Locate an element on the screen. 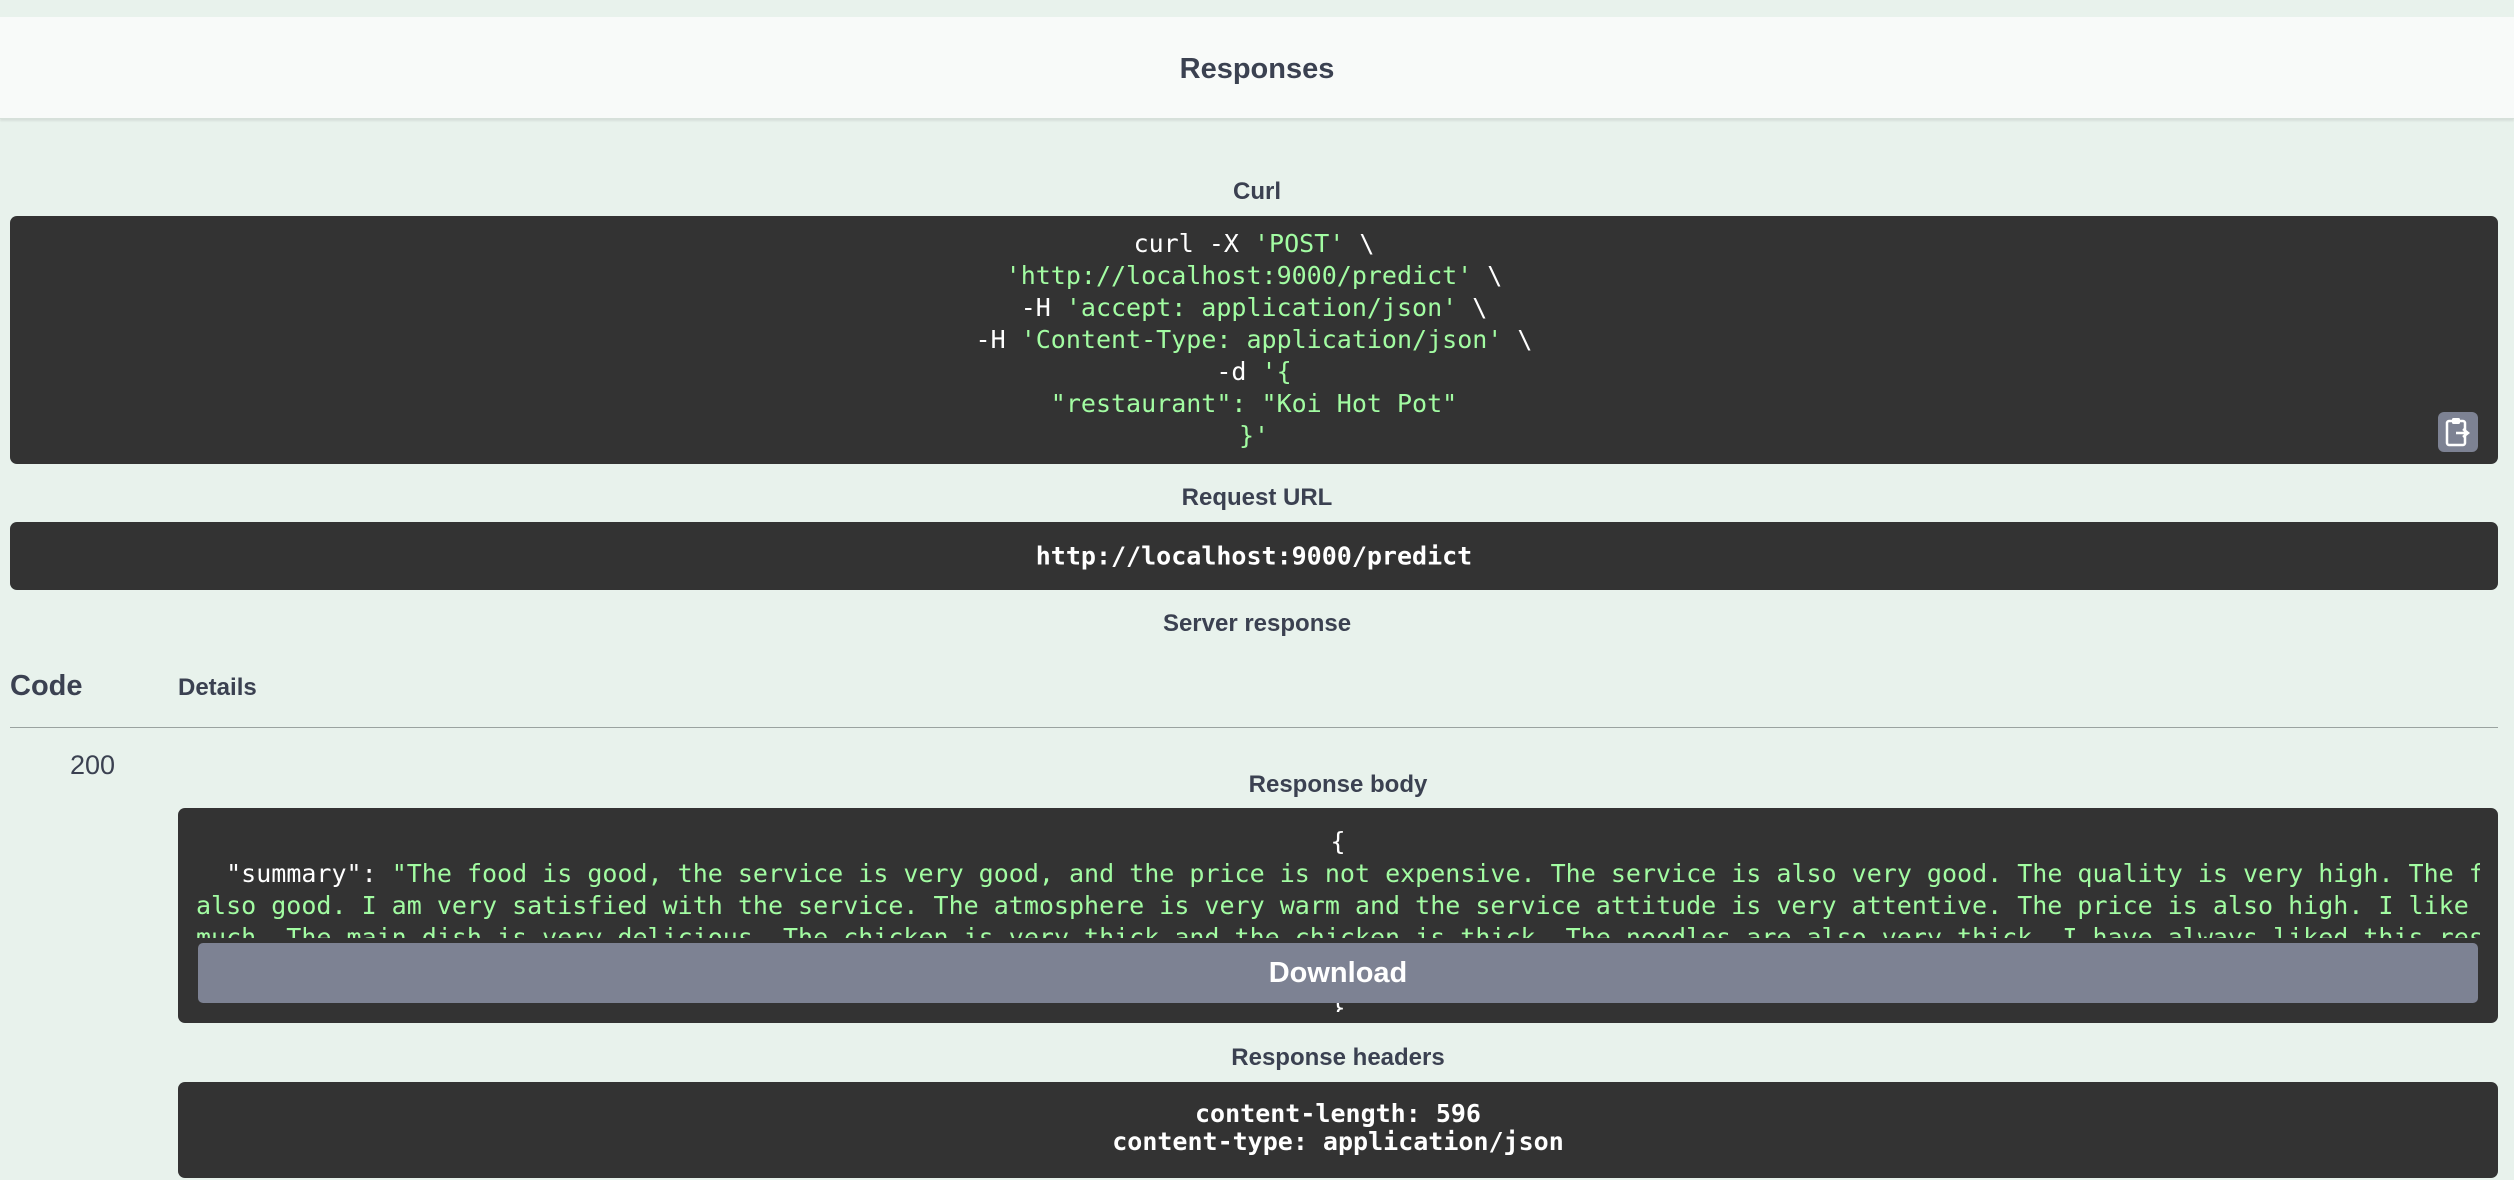 This screenshot has height=1180, width=2514. details-column-header: Details is located at coordinates (217, 687).